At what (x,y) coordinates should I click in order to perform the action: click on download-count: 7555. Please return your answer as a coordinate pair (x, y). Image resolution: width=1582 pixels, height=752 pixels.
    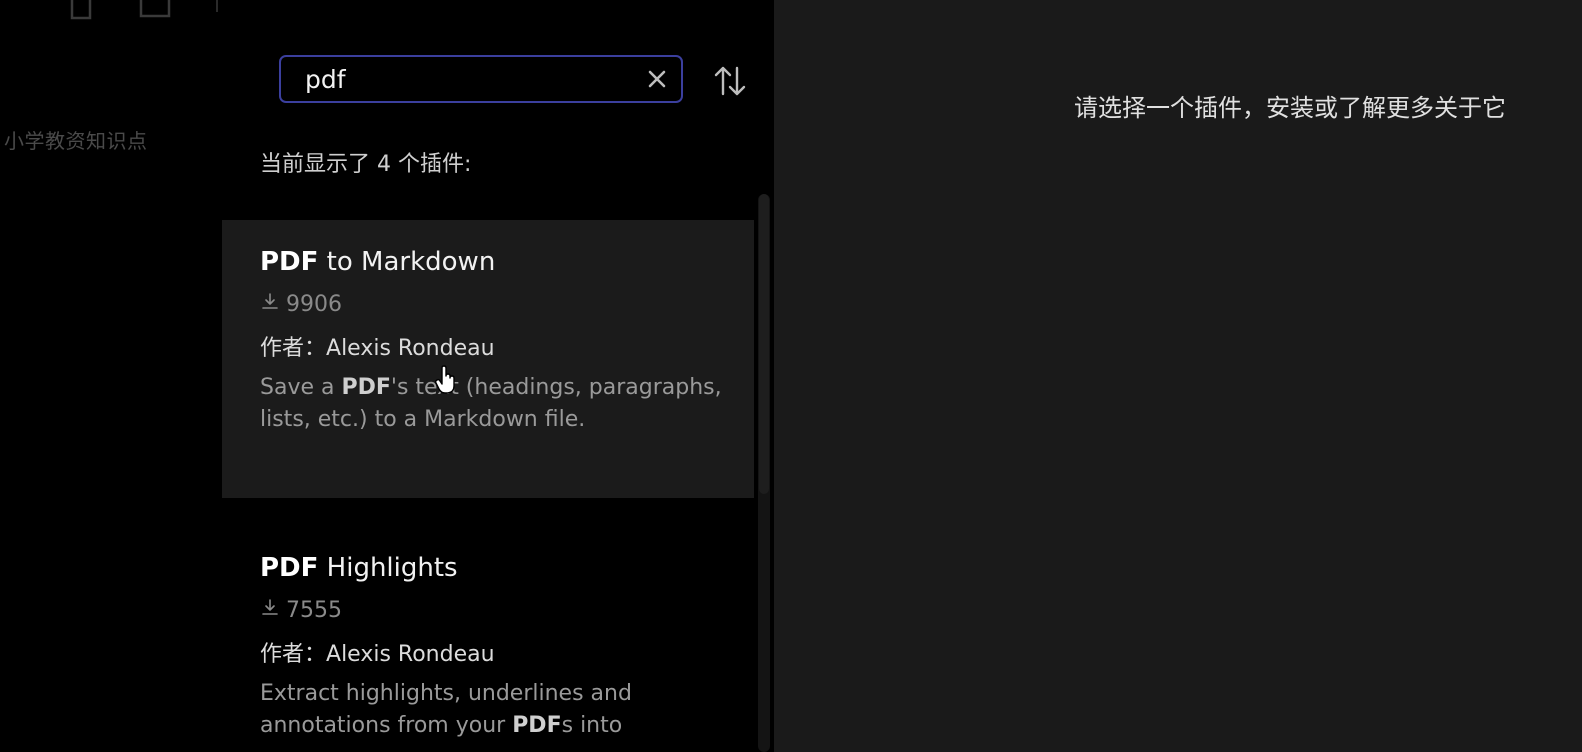
    Looking at the image, I should click on (492, 611).